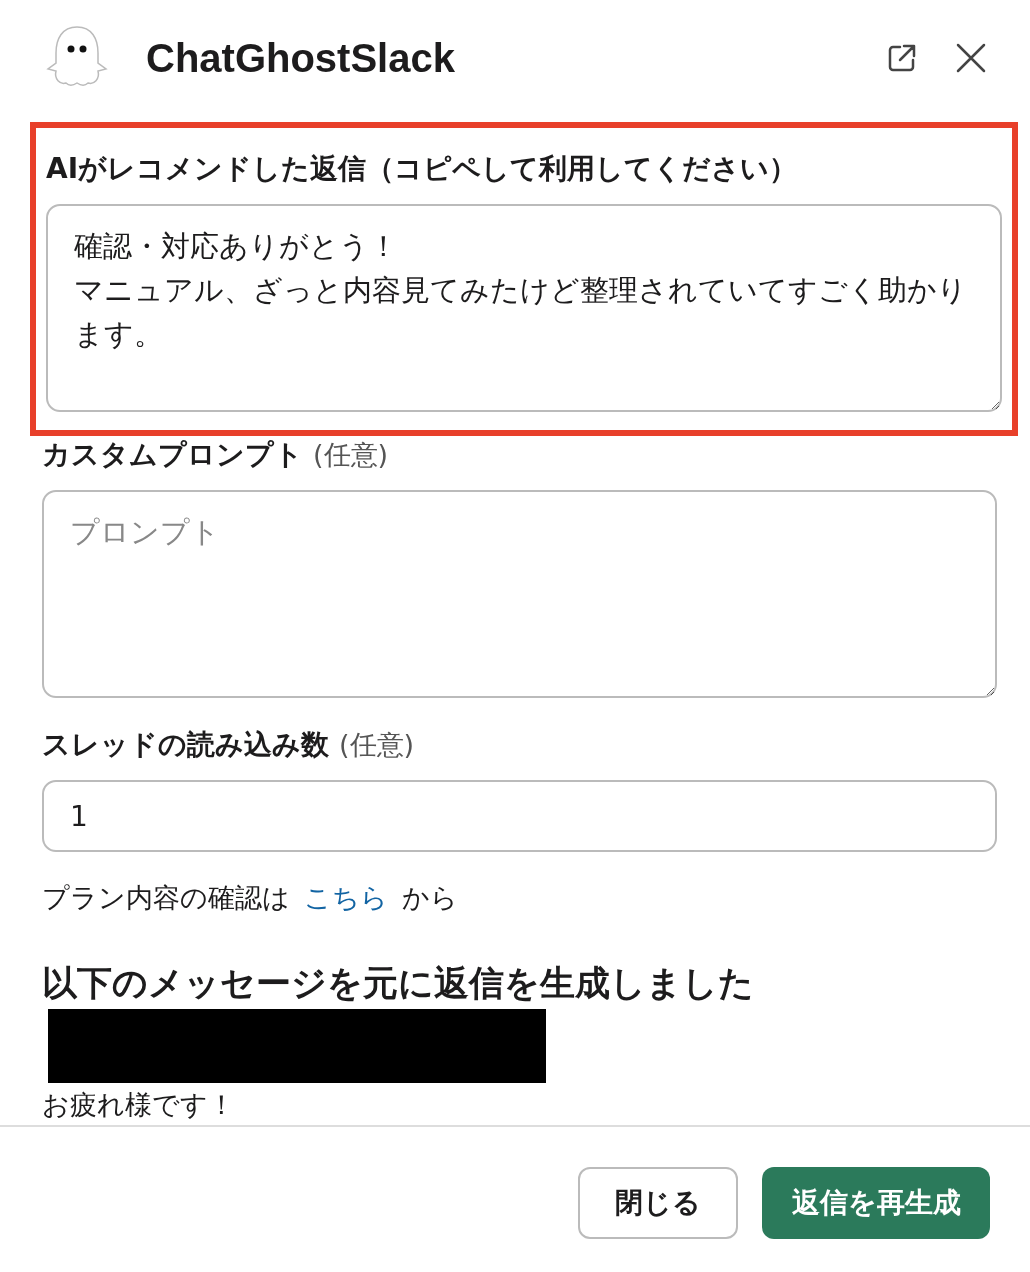 This screenshot has width=1030, height=1272. What do you see at coordinates (422, 169) in the screenshot?
I see `field-label: AIがレコメンドした返信（コピペして利用してください）` at bounding box center [422, 169].